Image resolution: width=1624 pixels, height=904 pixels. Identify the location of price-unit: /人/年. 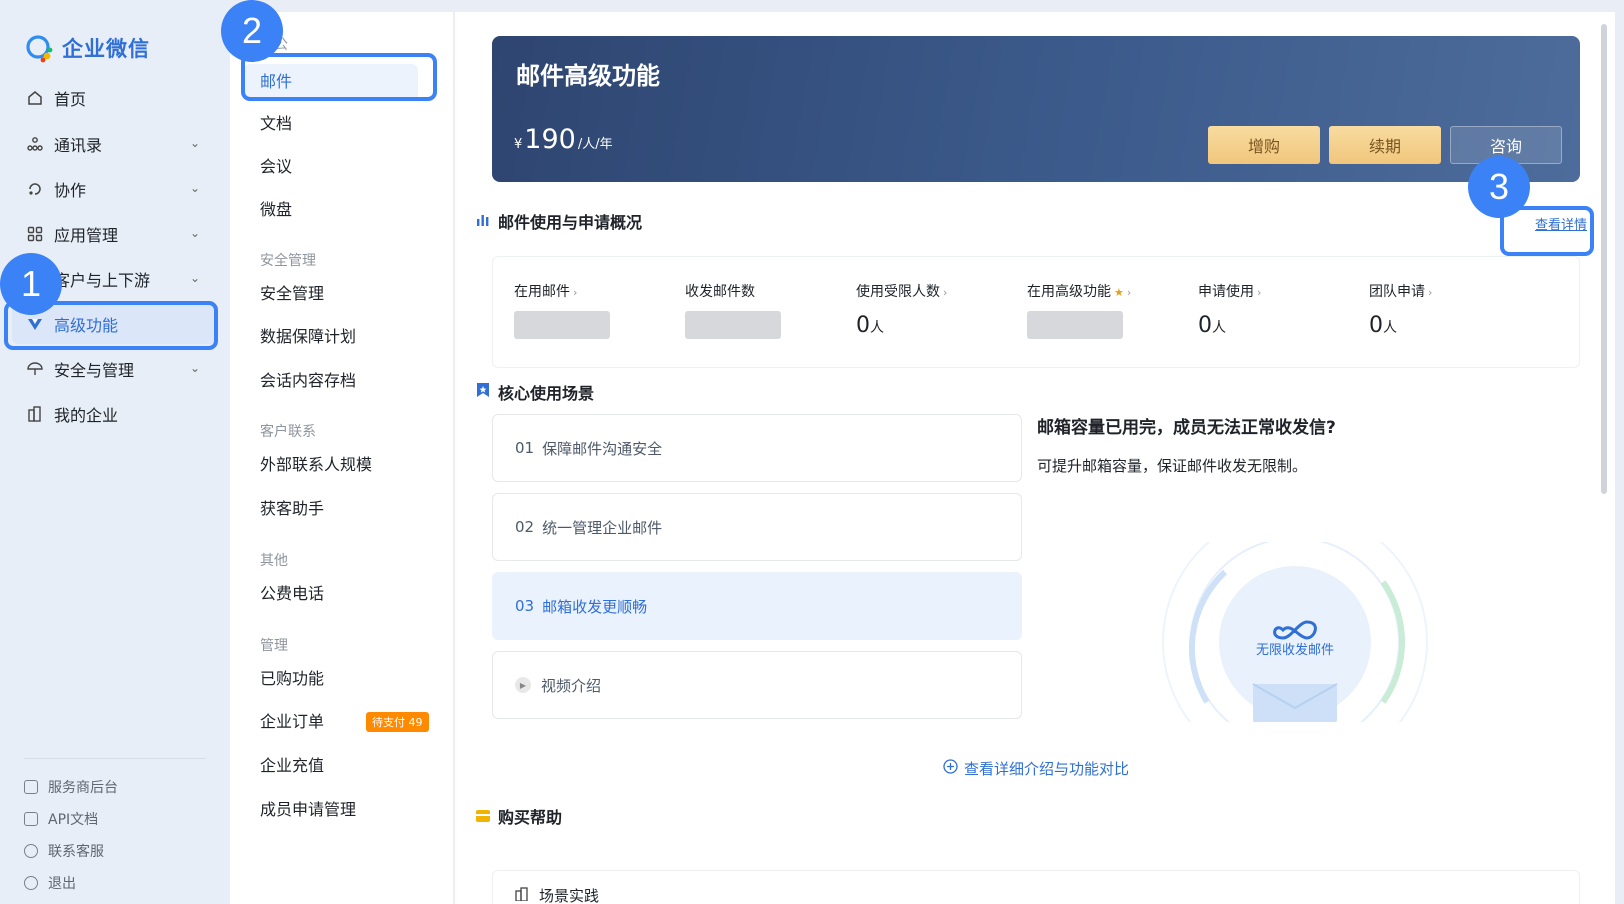
(595, 144).